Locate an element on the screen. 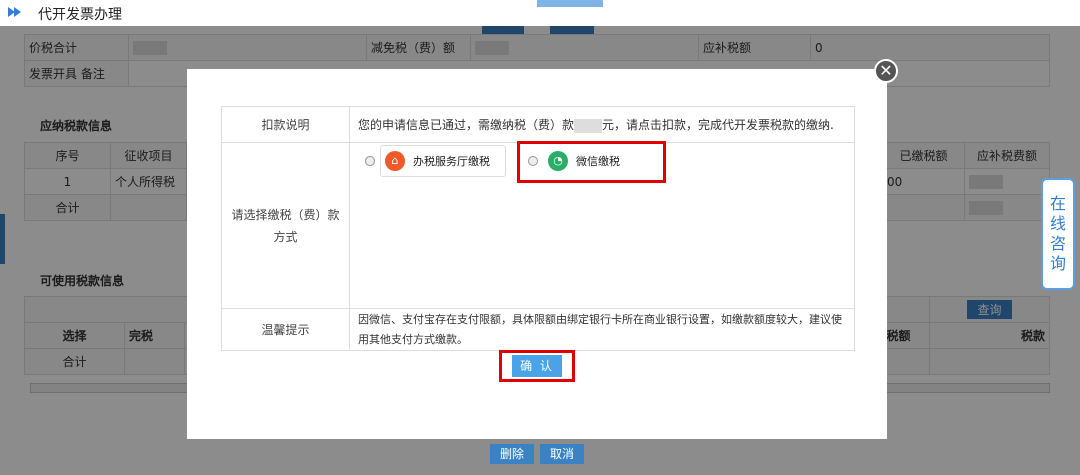 This screenshot has height=475, width=1080. top-tab is located at coordinates (570, 3).